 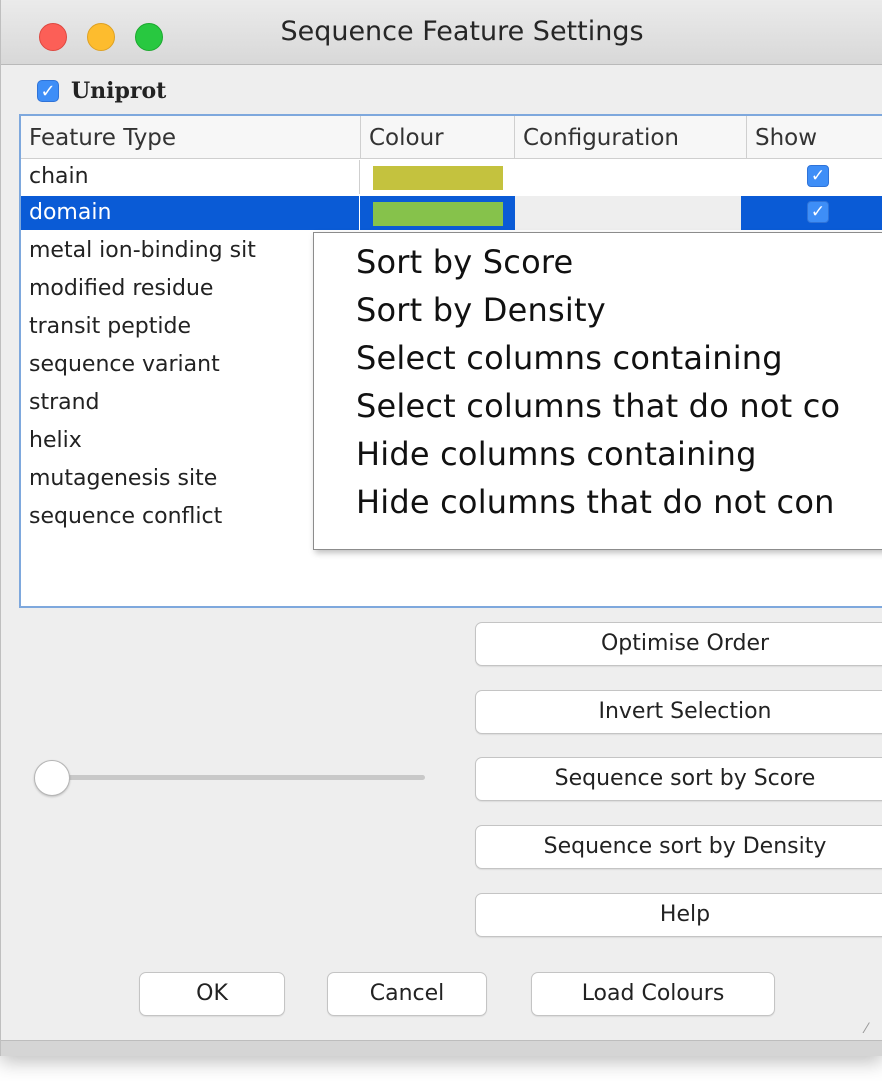 What do you see at coordinates (814, 137) in the screenshot?
I see `column-header-show: Show` at bounding box center [814, 137].